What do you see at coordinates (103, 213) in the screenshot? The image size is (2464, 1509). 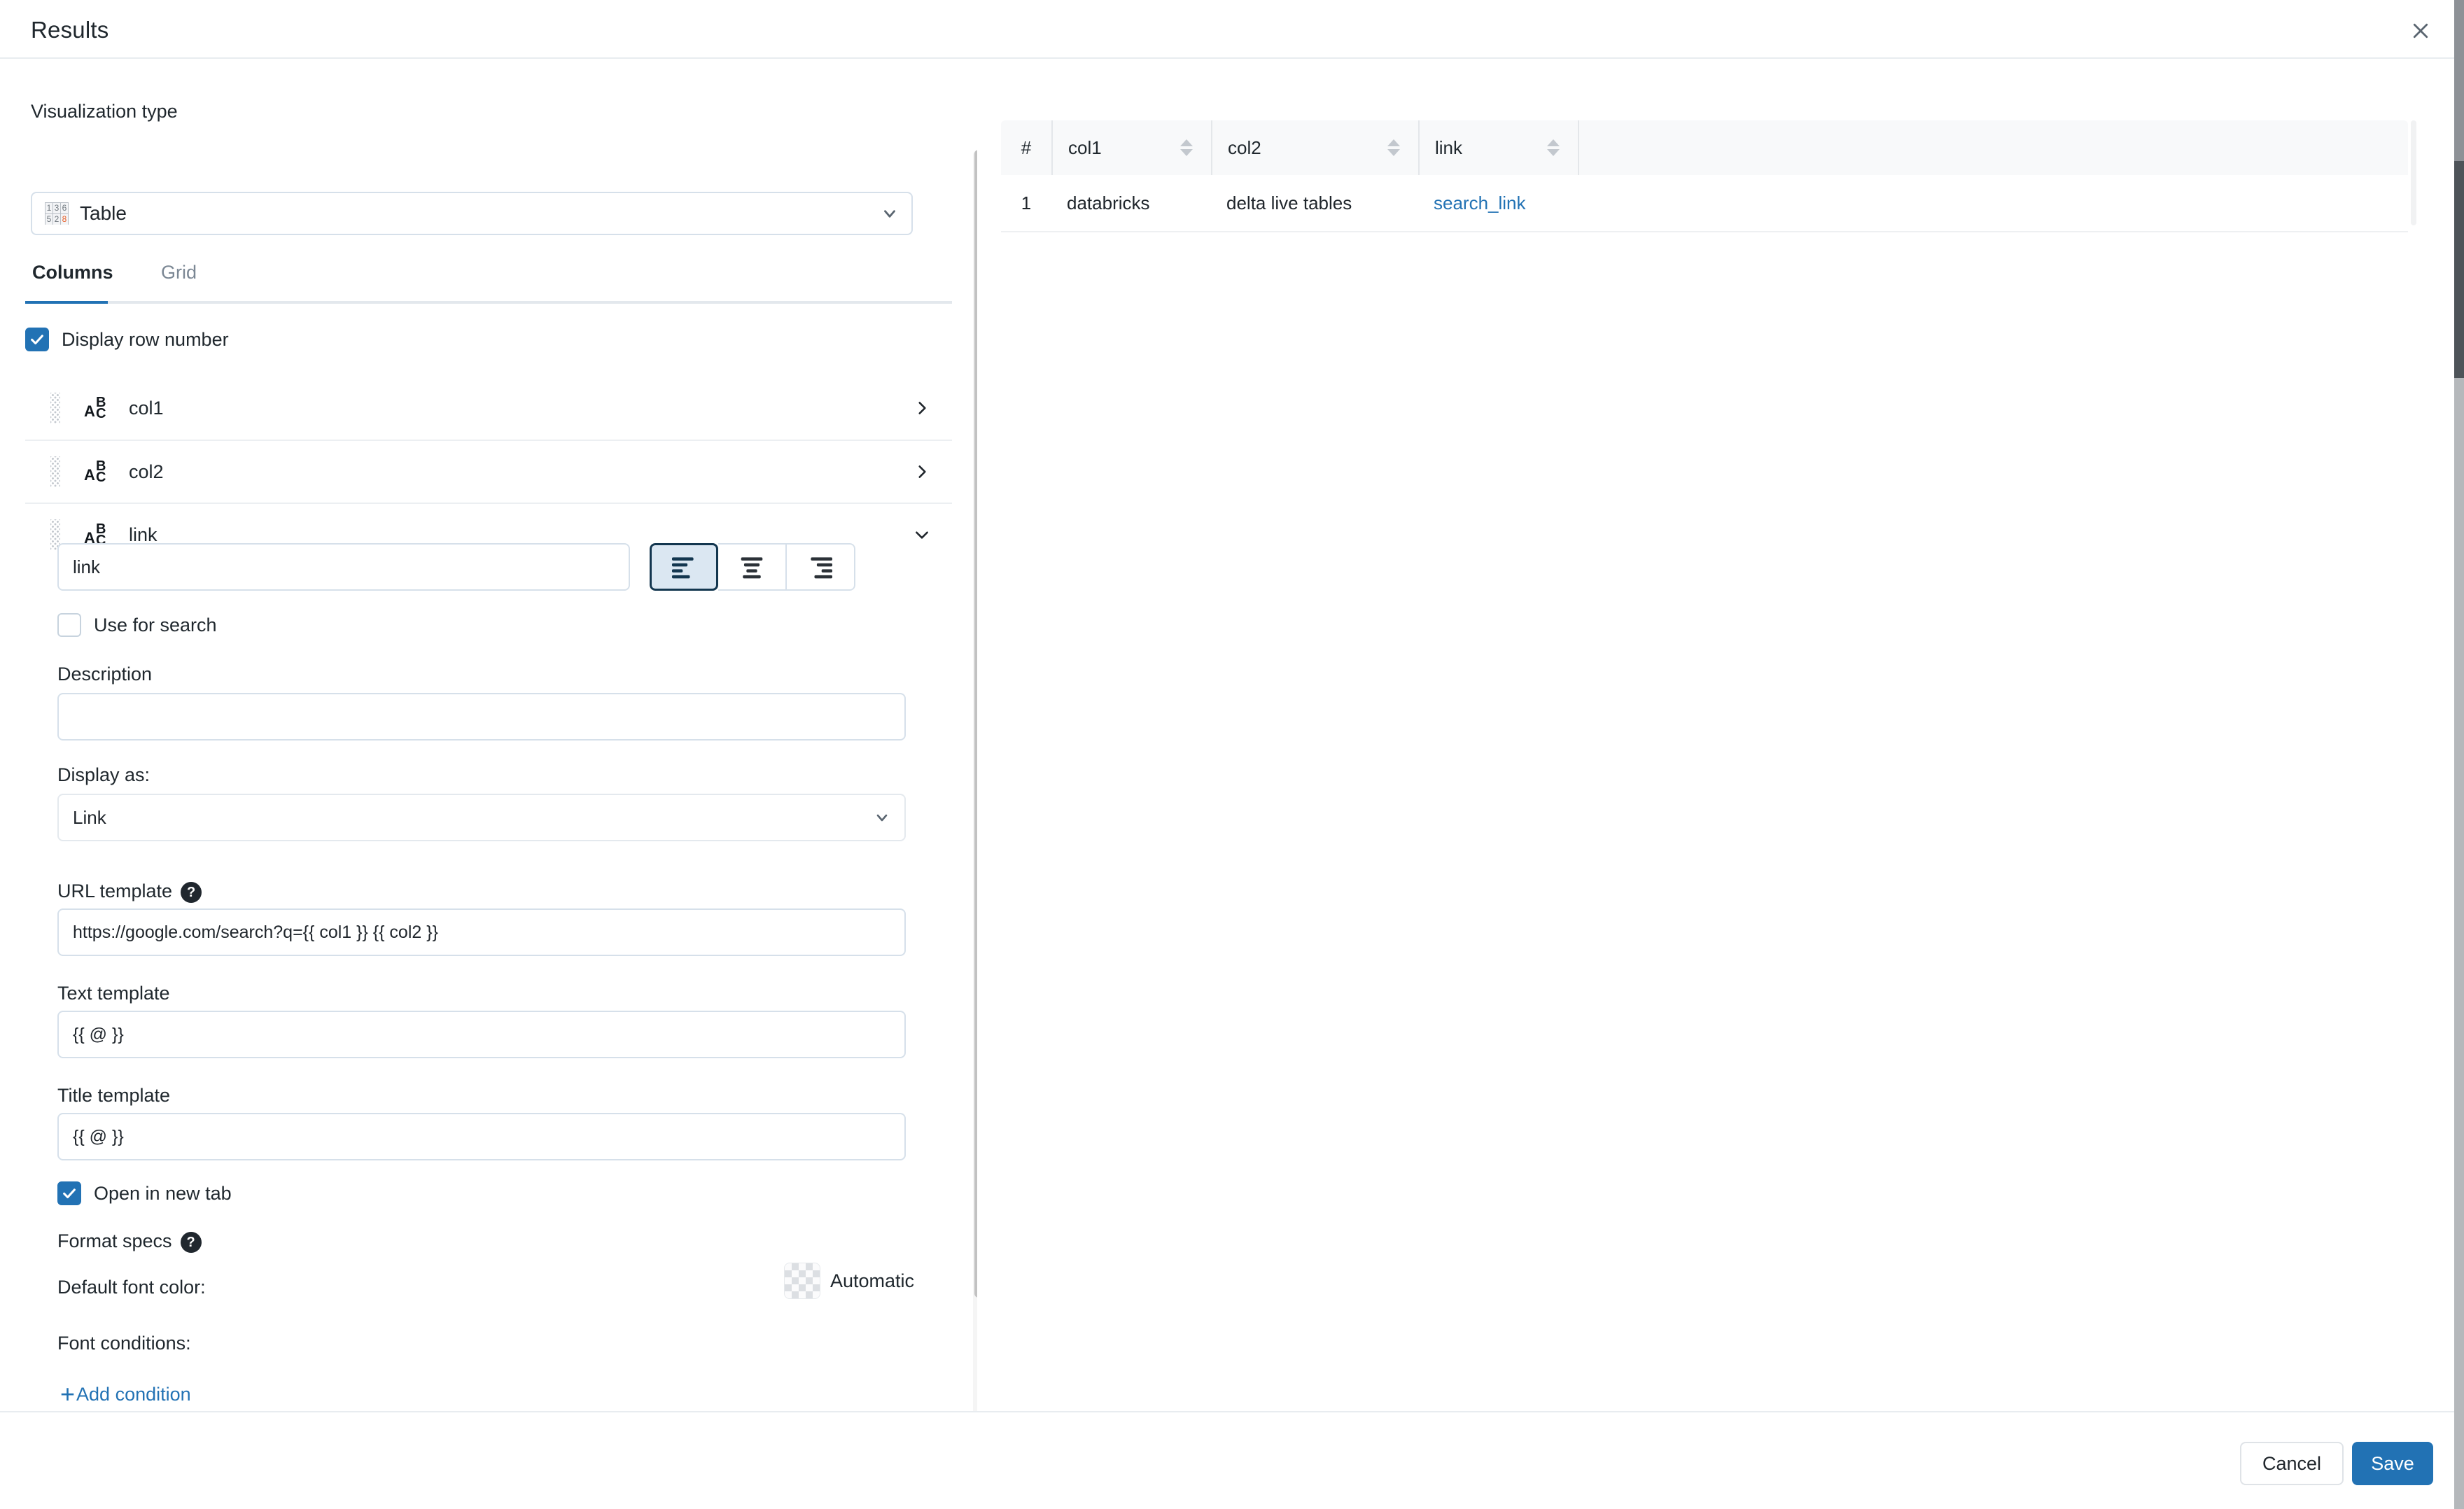 I see `visualization-type-value: Table` at bounding box center [103, 213].